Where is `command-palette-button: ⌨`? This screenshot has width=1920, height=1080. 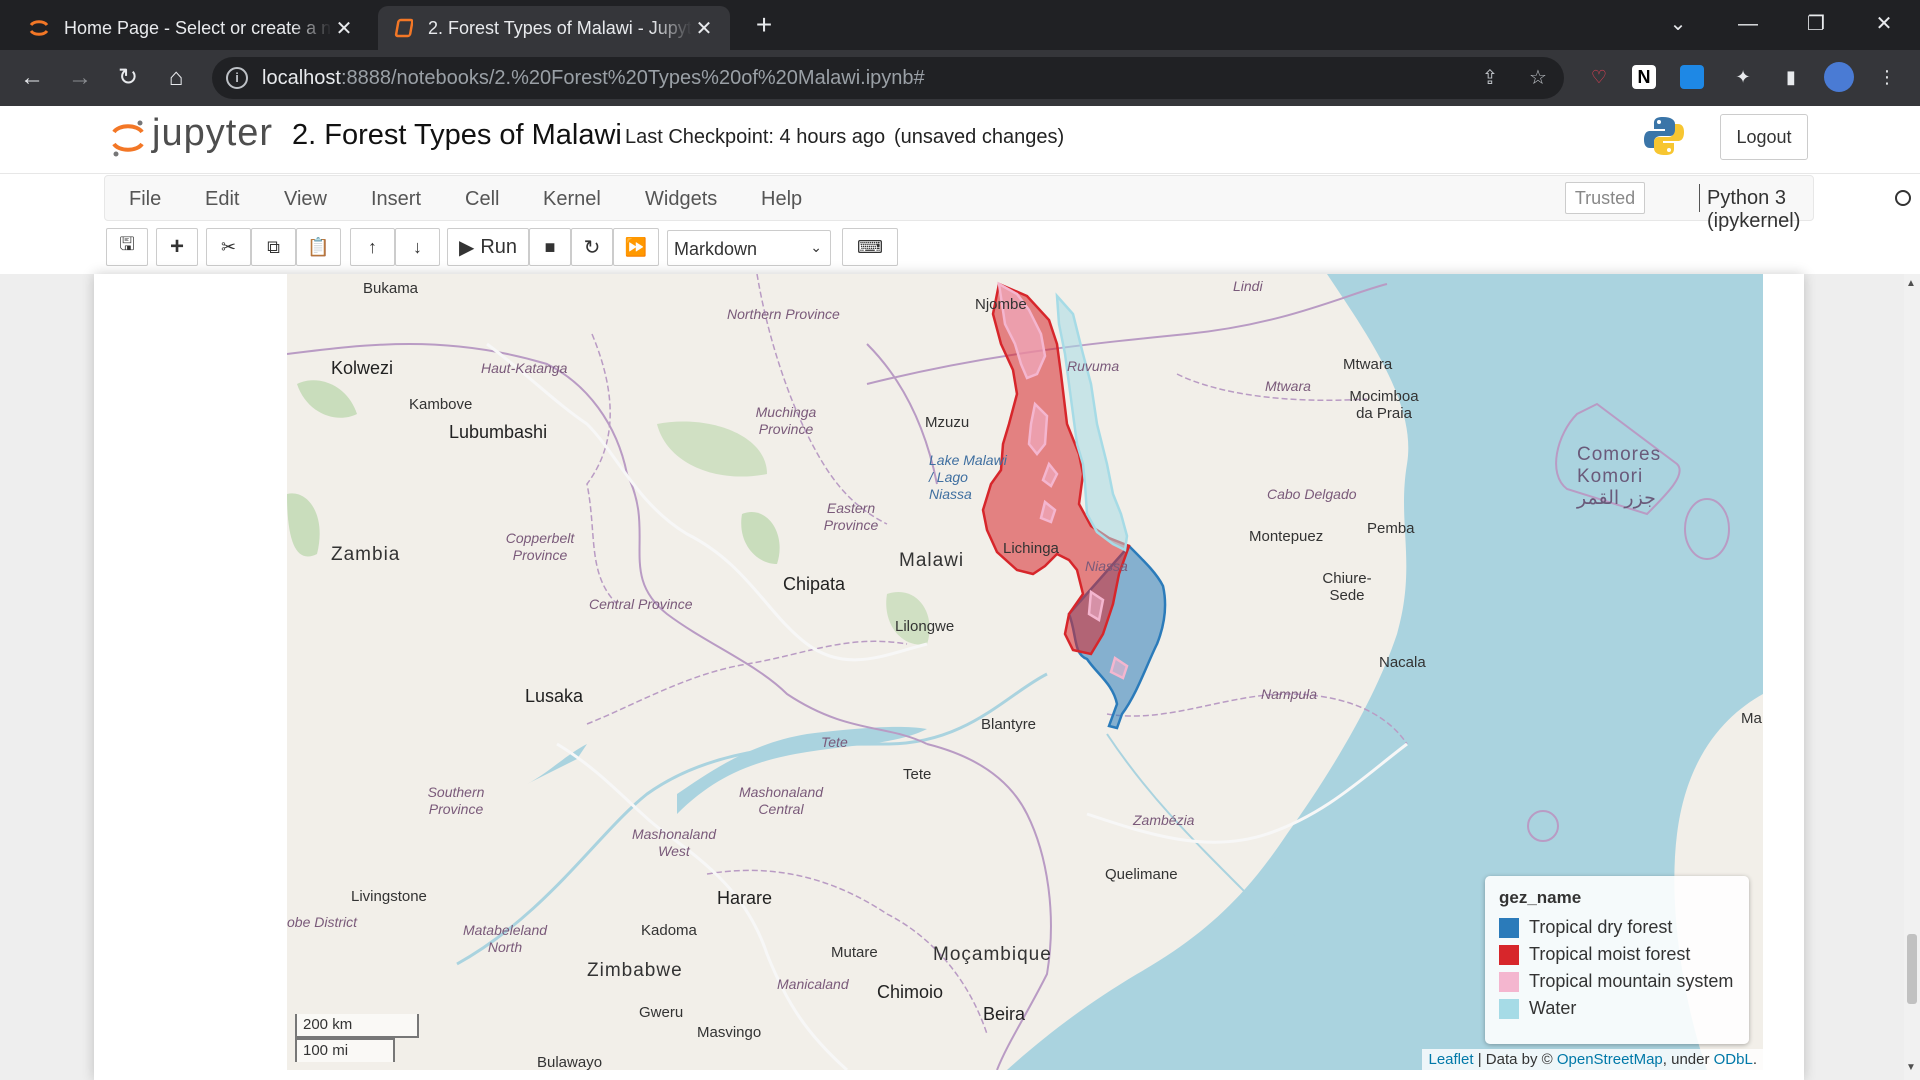
command-palette-button: ⌨ is located at coordinates (870, 247).